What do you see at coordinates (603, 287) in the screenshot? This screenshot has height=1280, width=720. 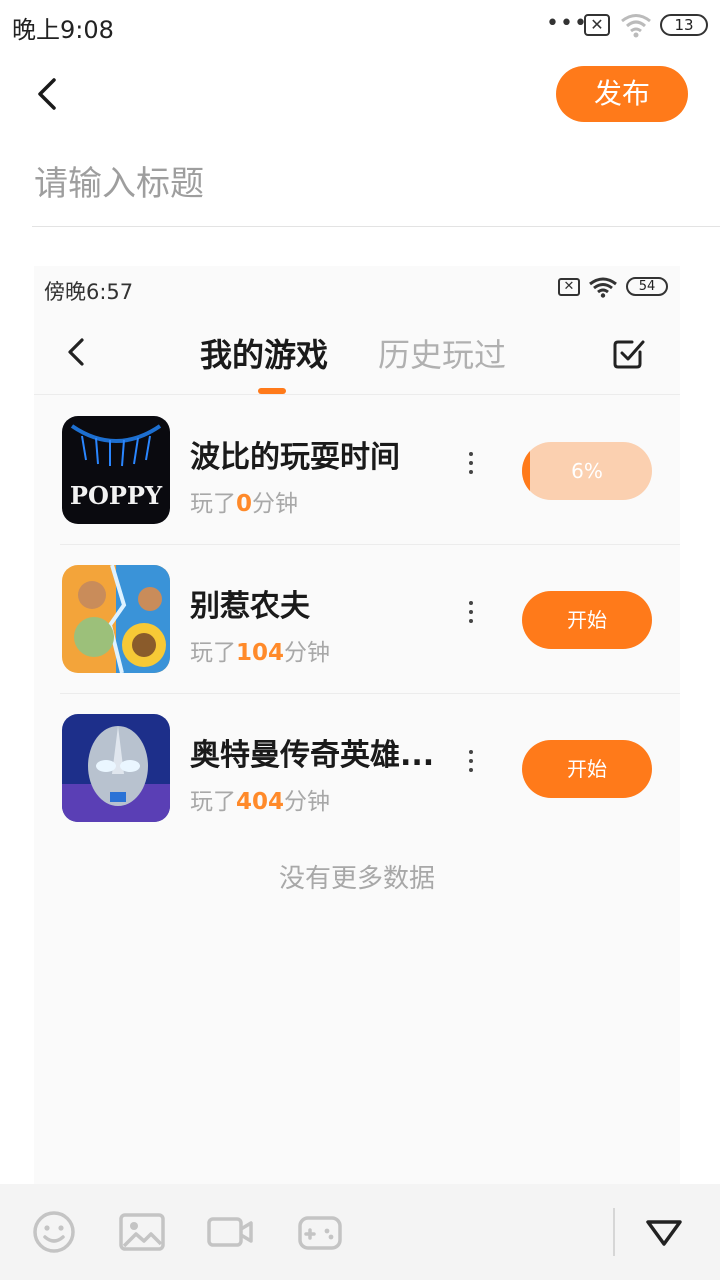 I see `screenshot-wifi-icon` at bounding box center [603, 287].